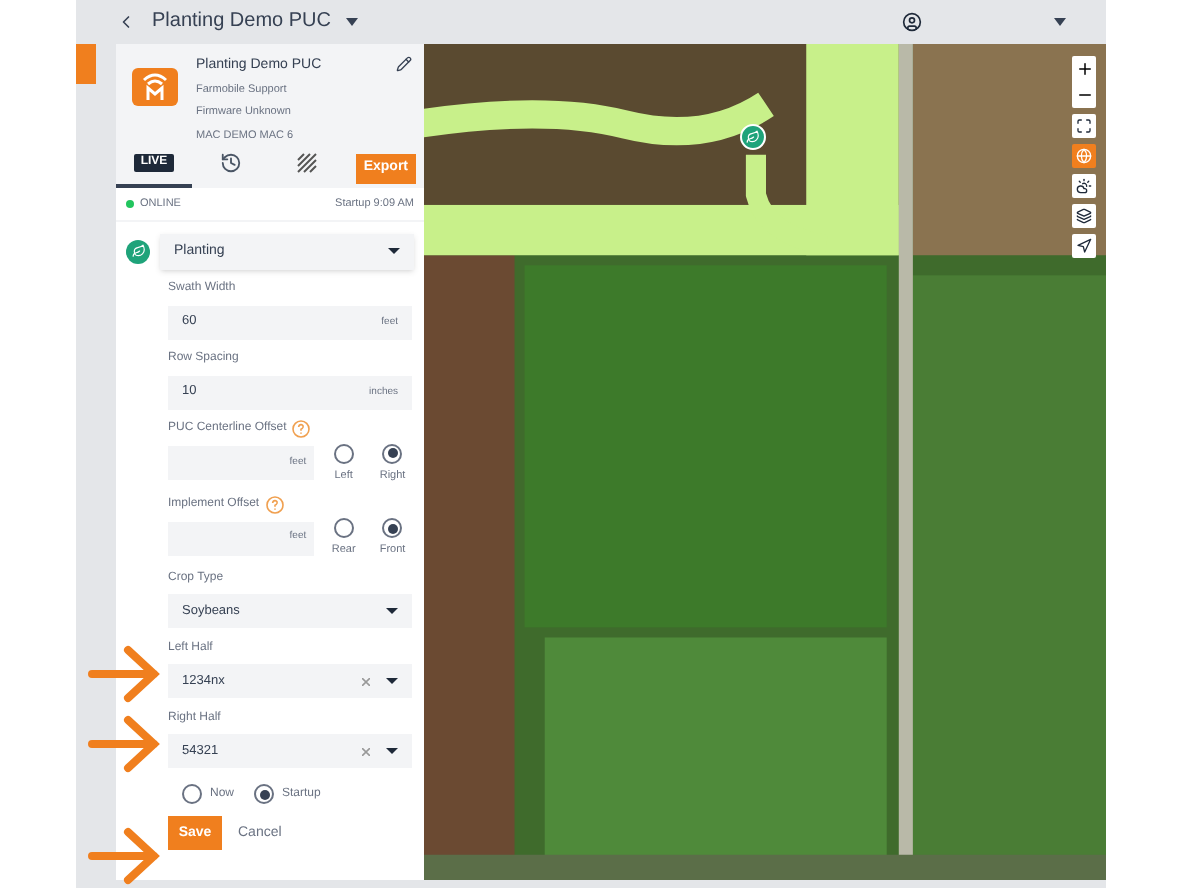 The image size is (1184, 888). I want to click on zoom-in-icon, so click(1084, 68).